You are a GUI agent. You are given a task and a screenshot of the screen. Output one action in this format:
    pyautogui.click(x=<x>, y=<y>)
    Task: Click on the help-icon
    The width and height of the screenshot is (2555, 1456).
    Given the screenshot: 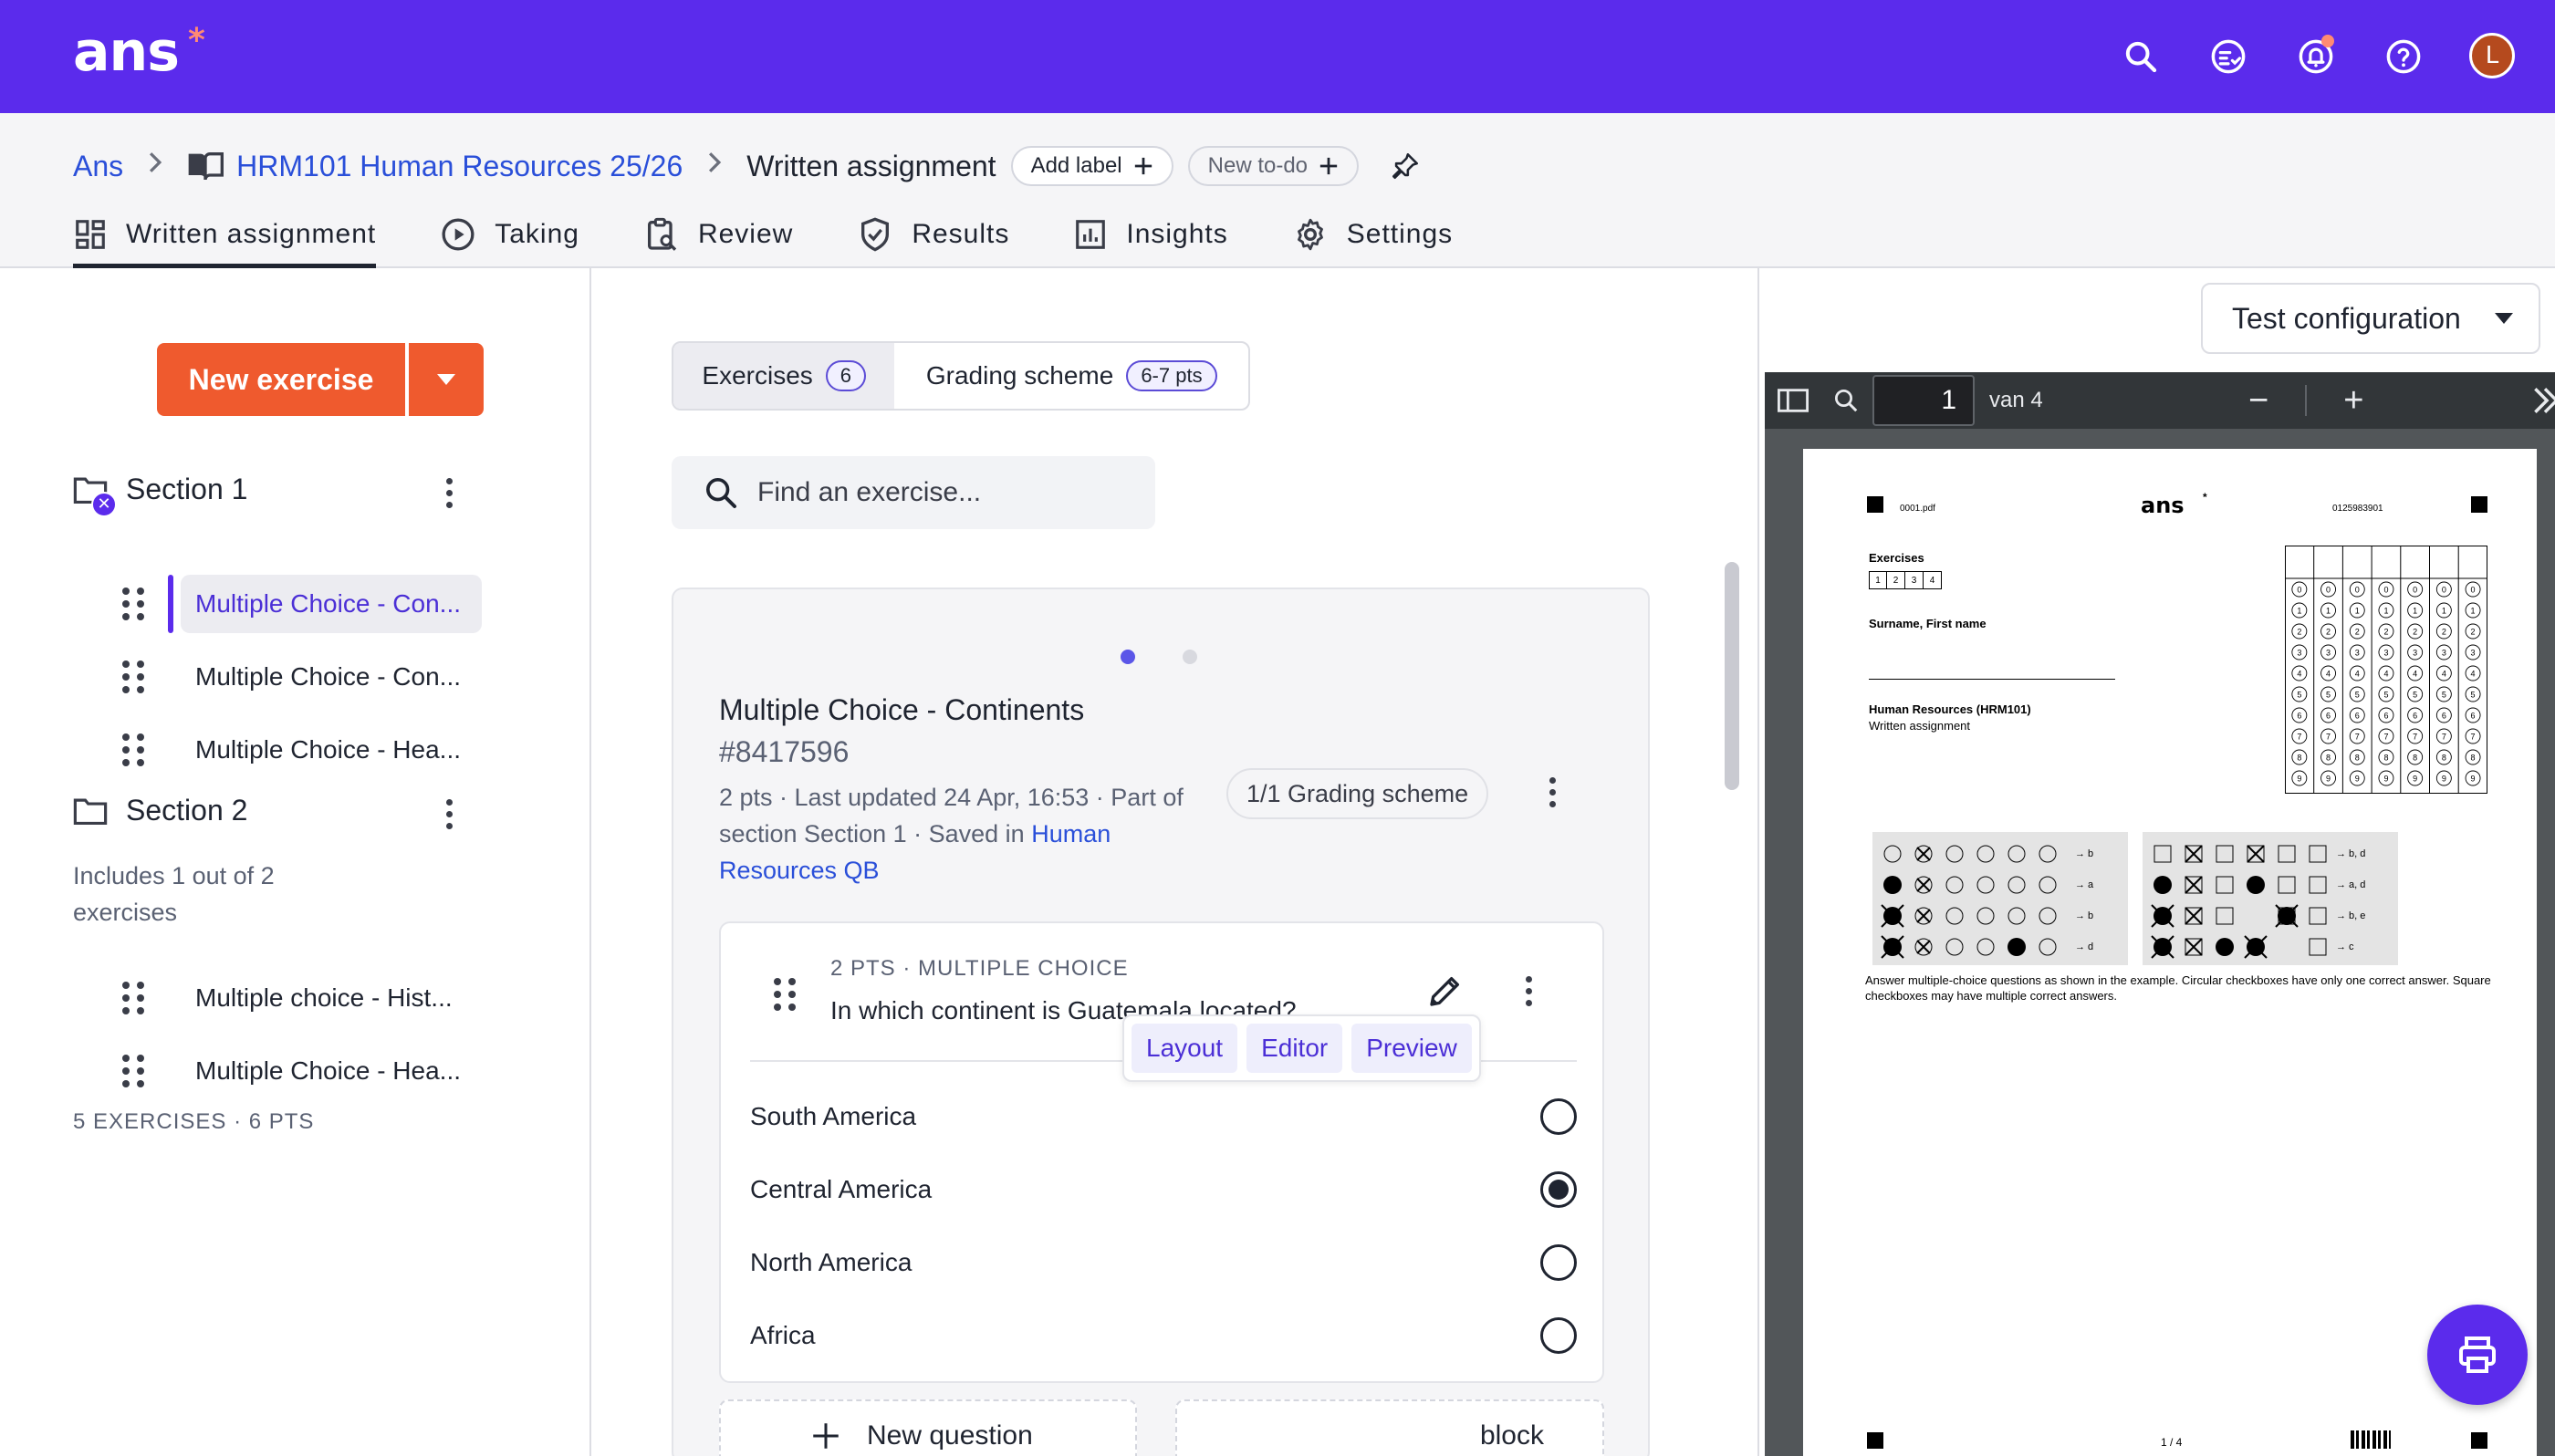 What is the action you would take?
    pyautogui.click(x=2403, y=56)
    